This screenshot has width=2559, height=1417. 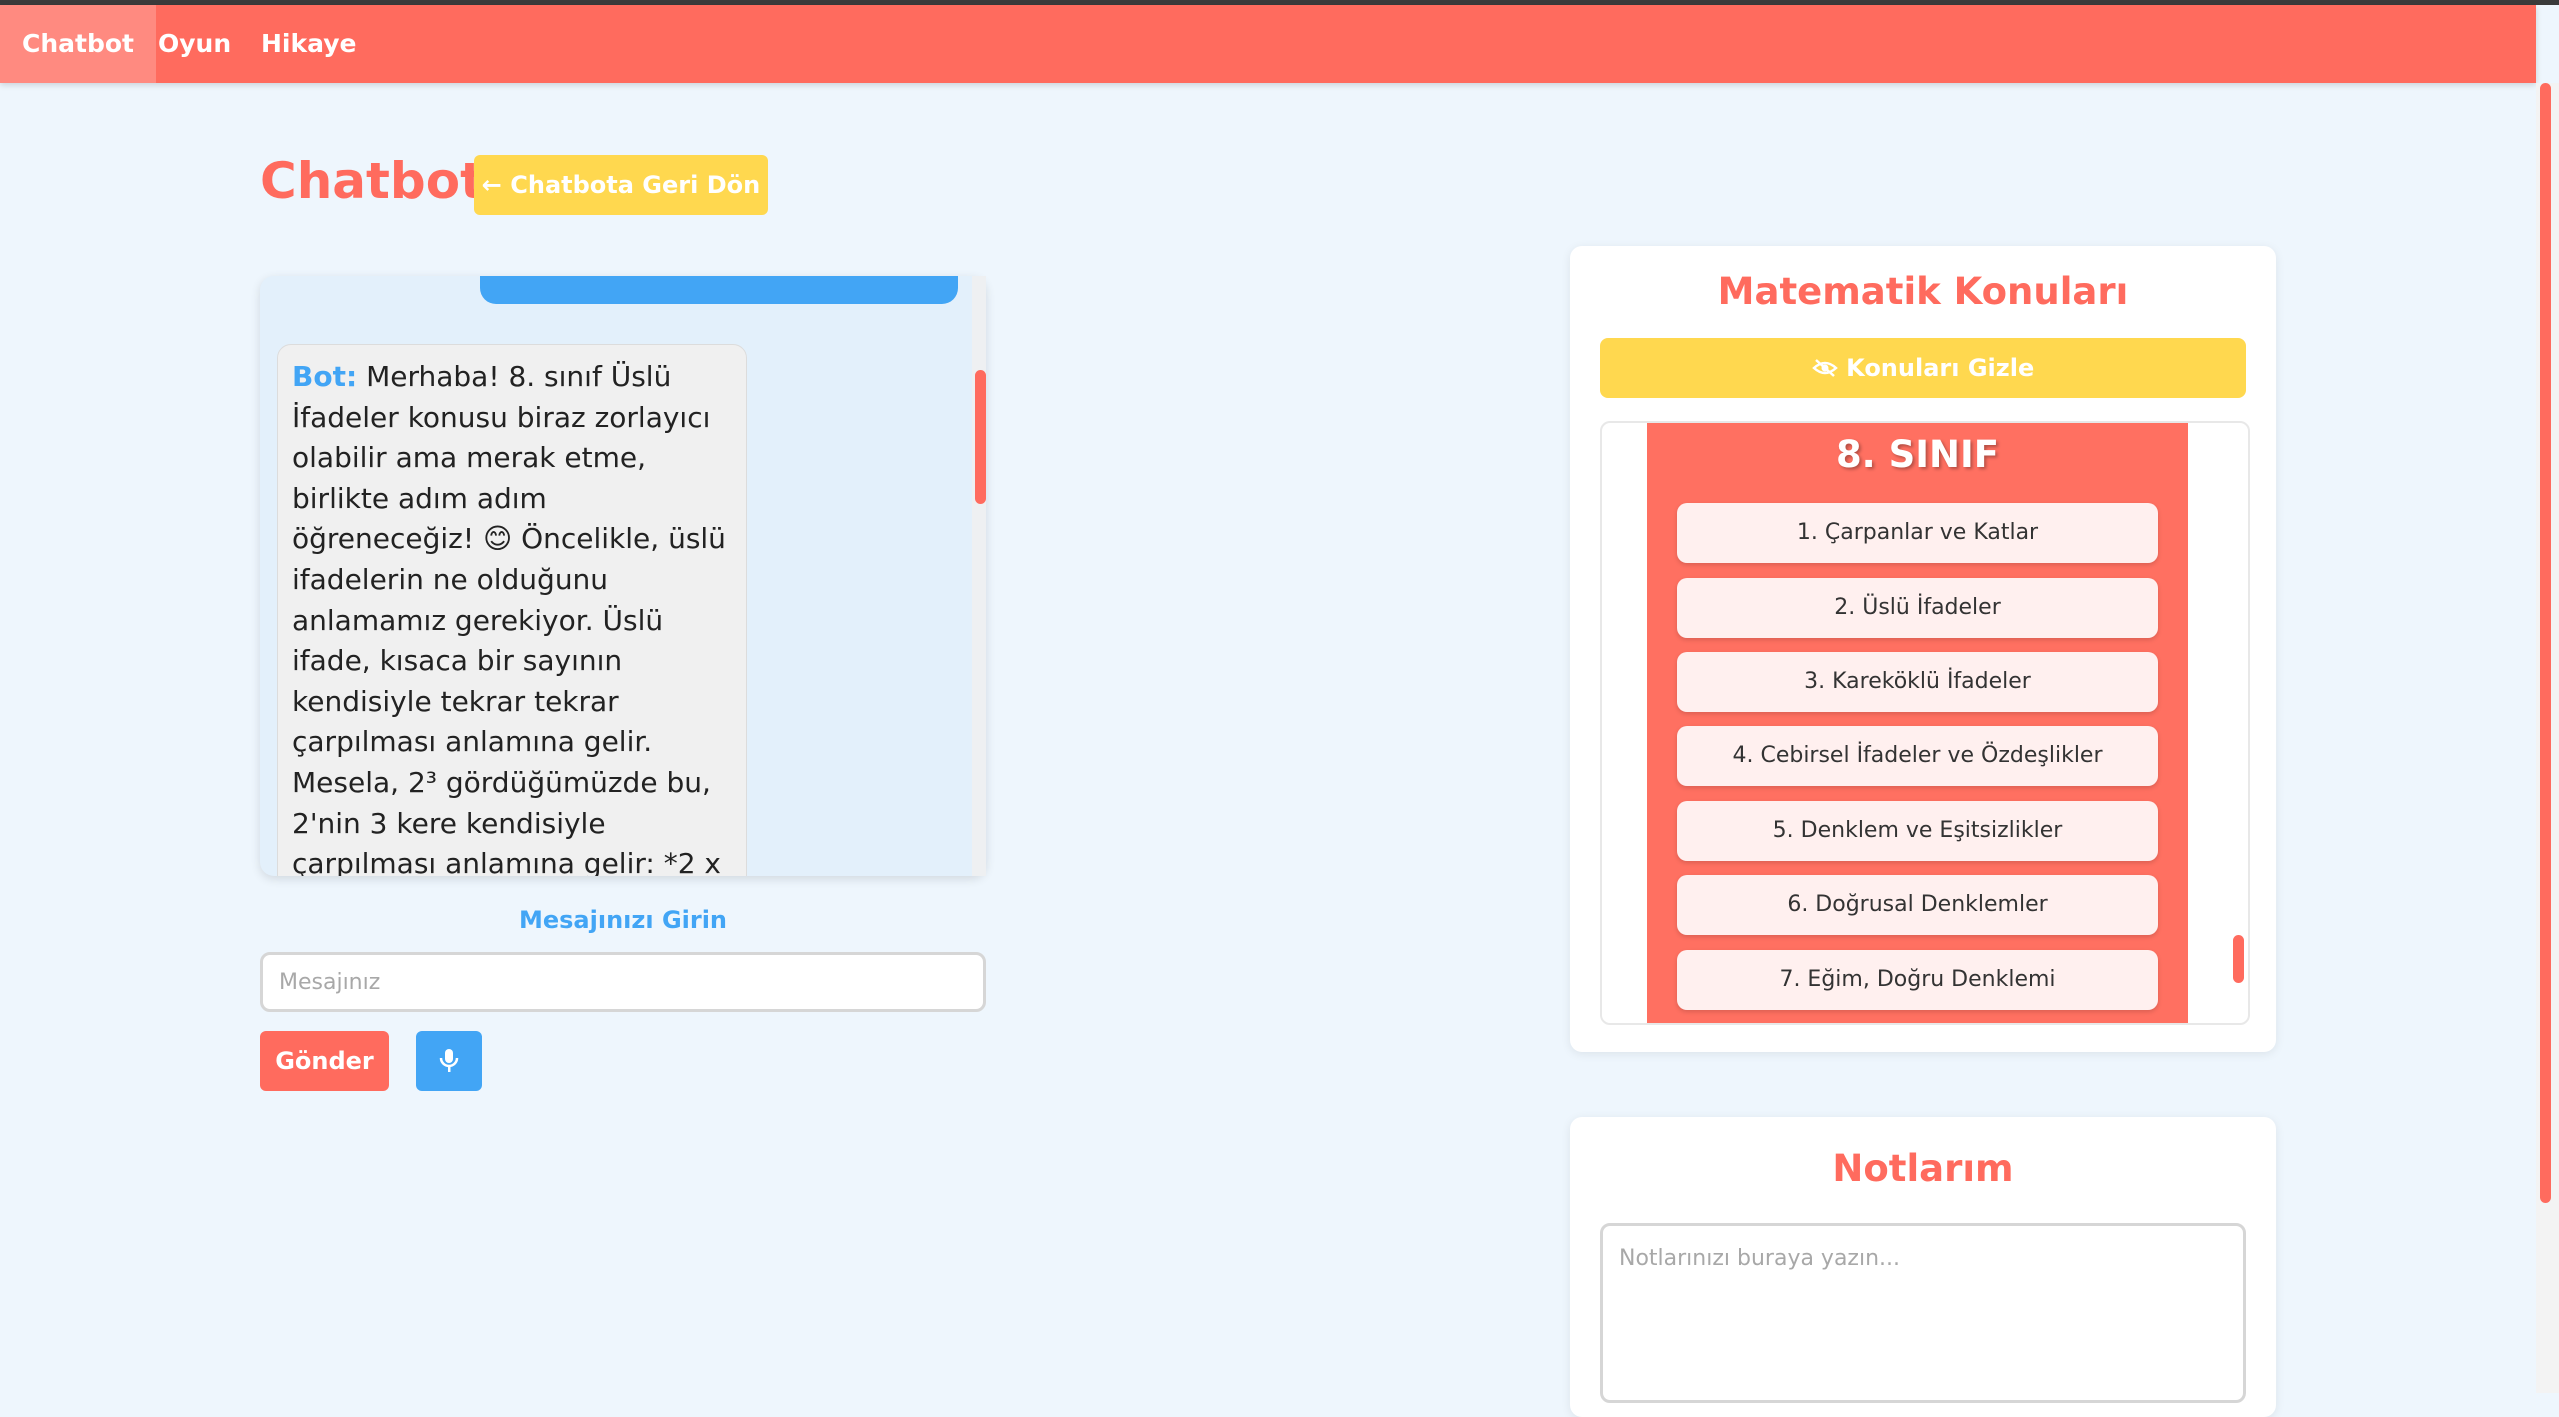 I want to click on page-title: Chatbot, so click(x=372, y=181).